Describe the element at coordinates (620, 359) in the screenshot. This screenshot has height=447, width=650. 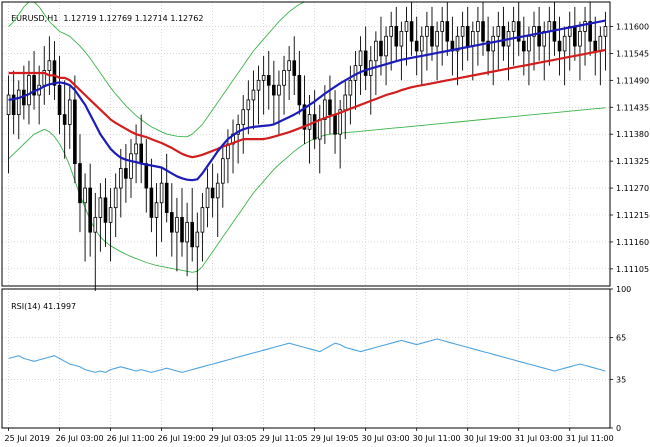
I see `rsi-axis: 100 65 35 0` at that location.